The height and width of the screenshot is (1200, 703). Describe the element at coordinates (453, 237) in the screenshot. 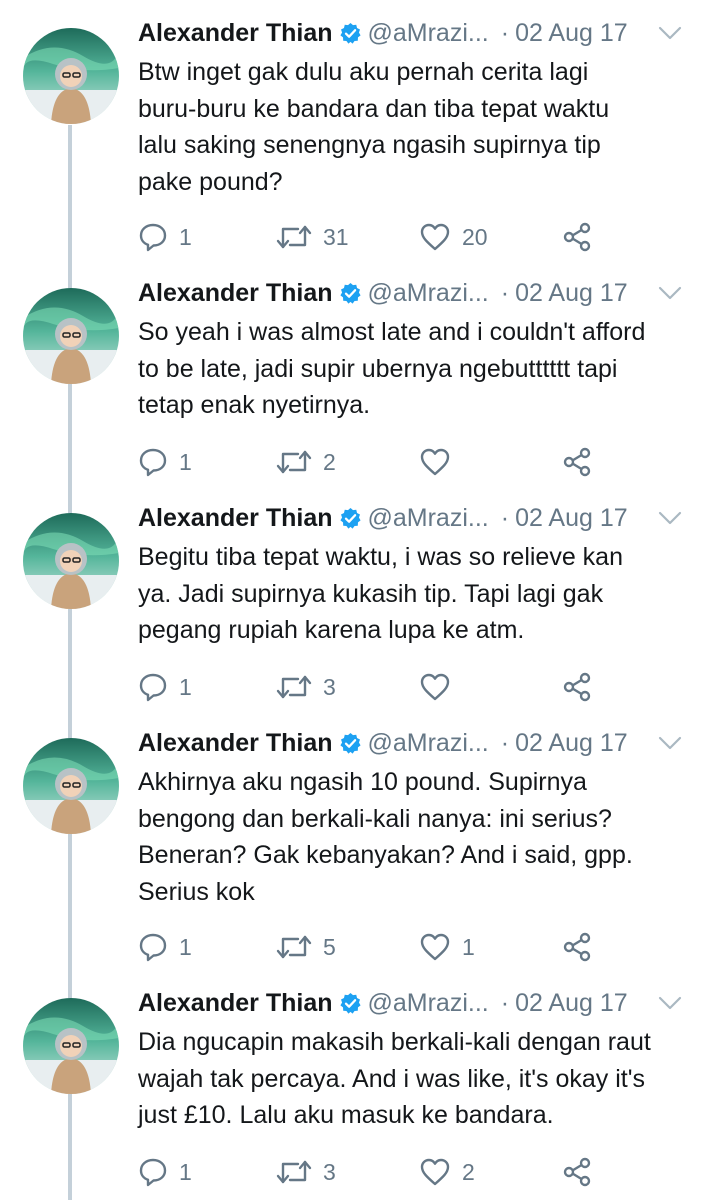

I see `like-button: 20` at that location.